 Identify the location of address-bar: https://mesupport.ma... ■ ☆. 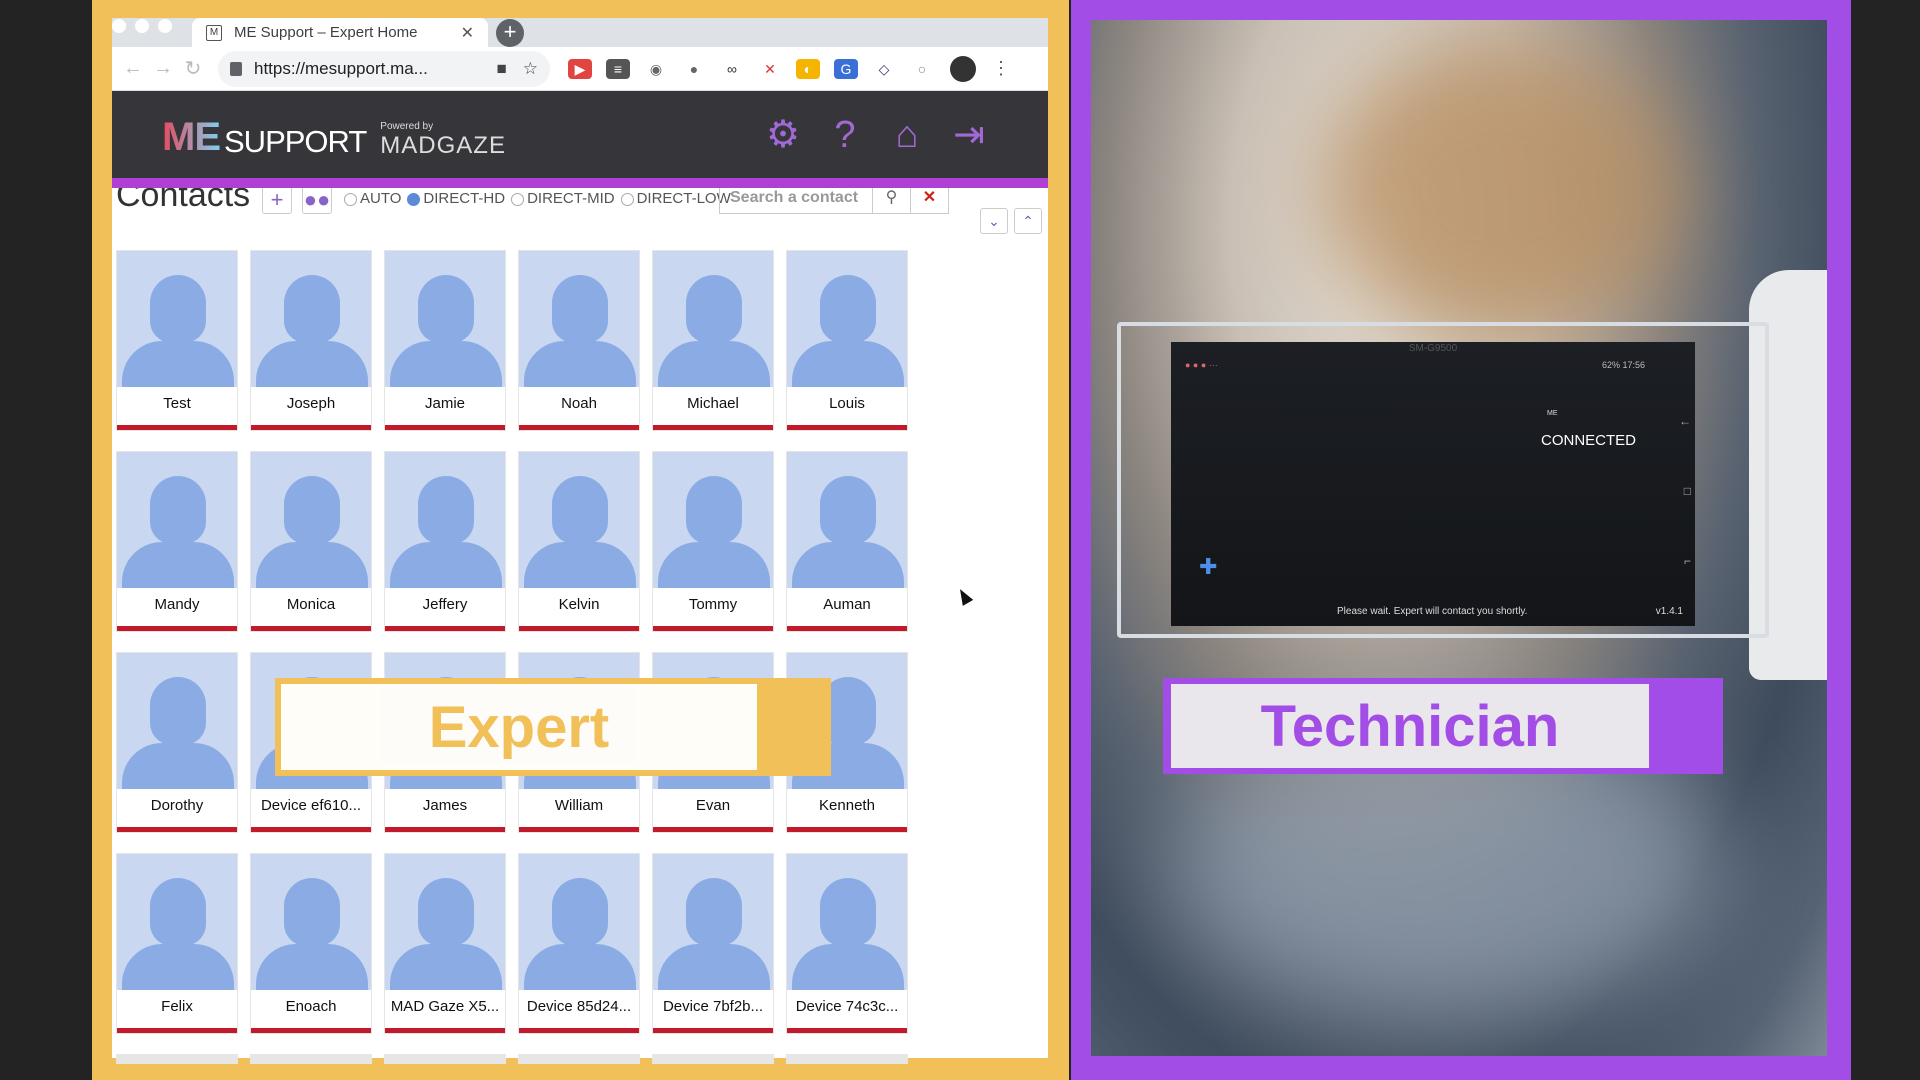
(384, 68).